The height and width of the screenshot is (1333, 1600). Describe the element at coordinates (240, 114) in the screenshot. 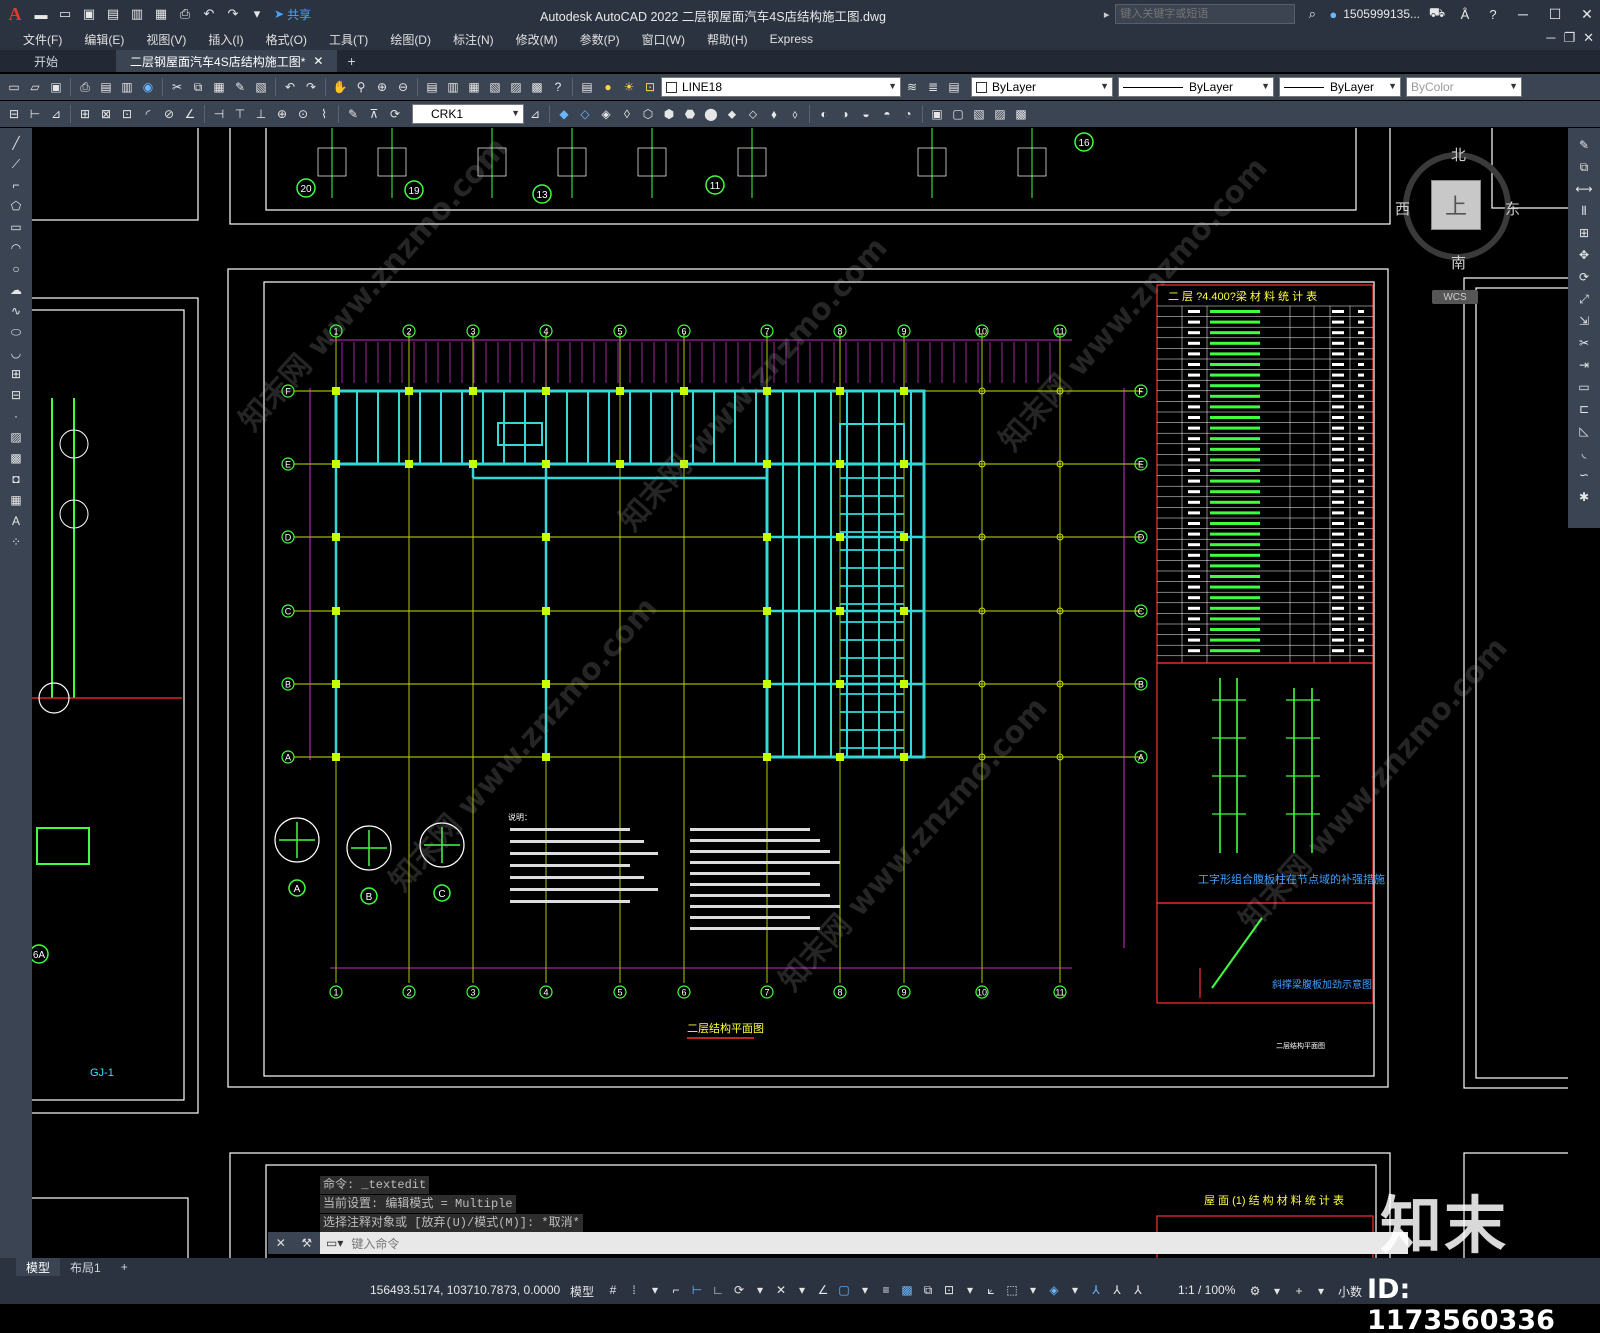

I see `dimbreak-icon: ⊤` at that location.